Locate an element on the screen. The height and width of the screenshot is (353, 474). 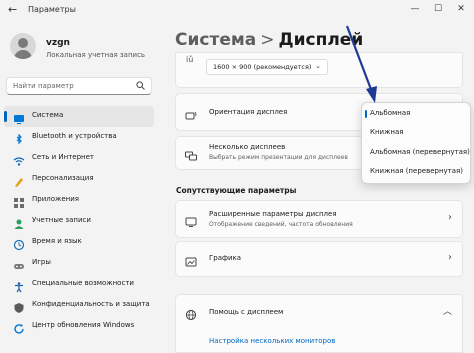
sidebar-item-accounts: Учетные записи is located at coordinates (79, 221).